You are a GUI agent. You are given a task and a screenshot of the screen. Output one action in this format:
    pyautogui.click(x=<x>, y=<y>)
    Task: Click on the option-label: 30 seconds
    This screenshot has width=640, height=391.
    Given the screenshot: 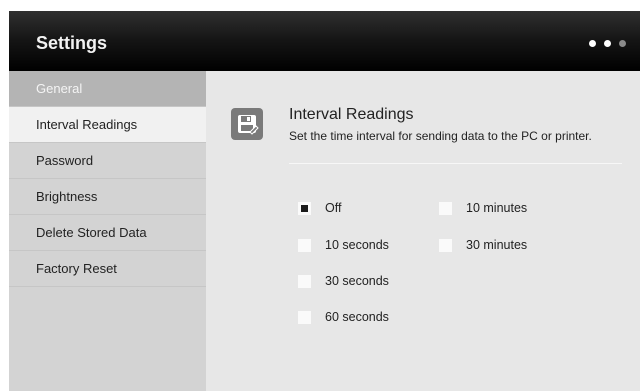 What is the action you would take?
    pyautogui.click(x=357, y=281)
    